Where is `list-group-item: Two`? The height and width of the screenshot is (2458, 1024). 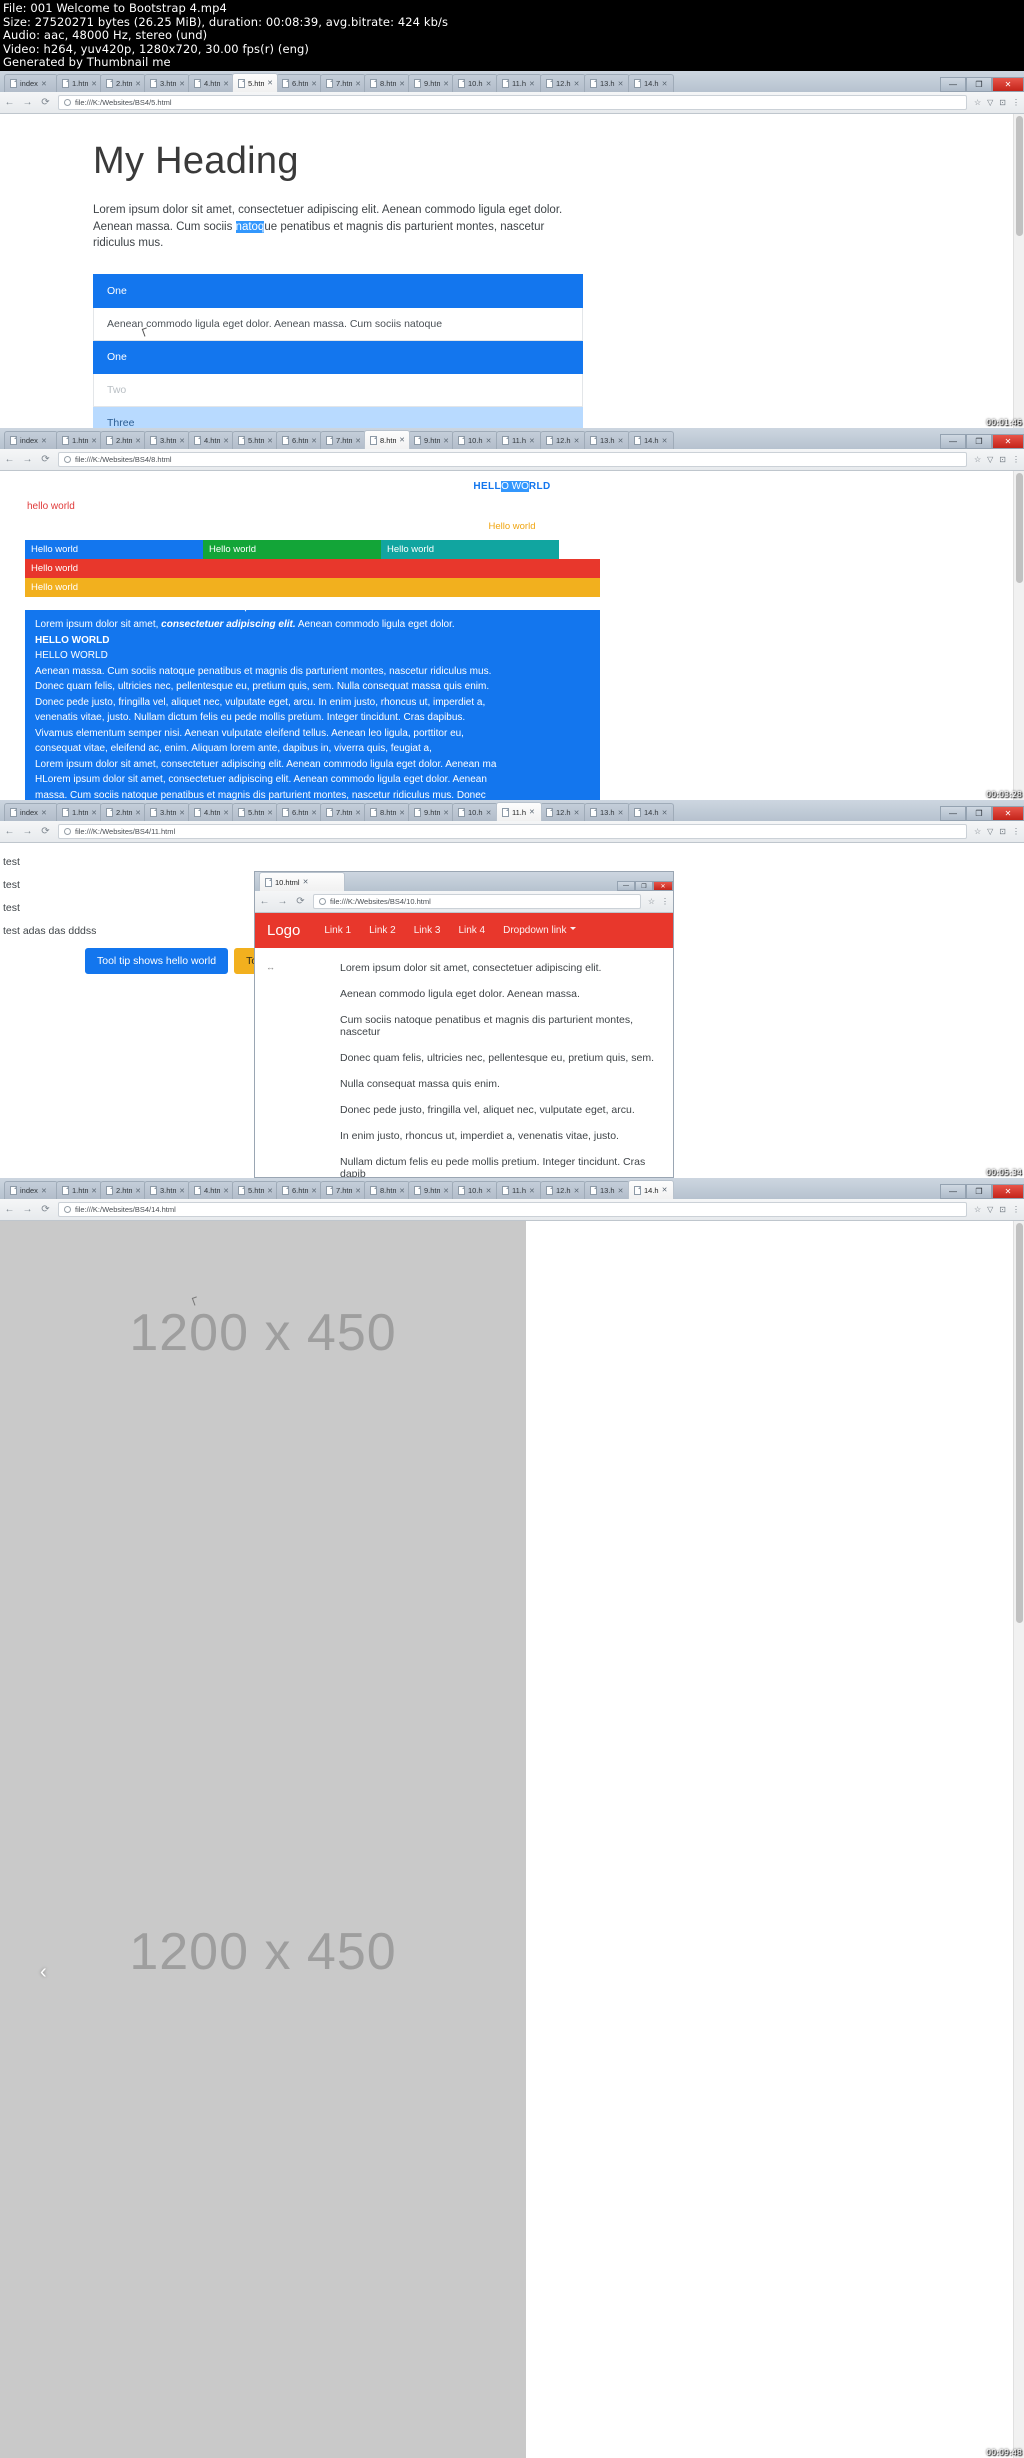
list-group-item: Two is located at coordinates (338, 390).